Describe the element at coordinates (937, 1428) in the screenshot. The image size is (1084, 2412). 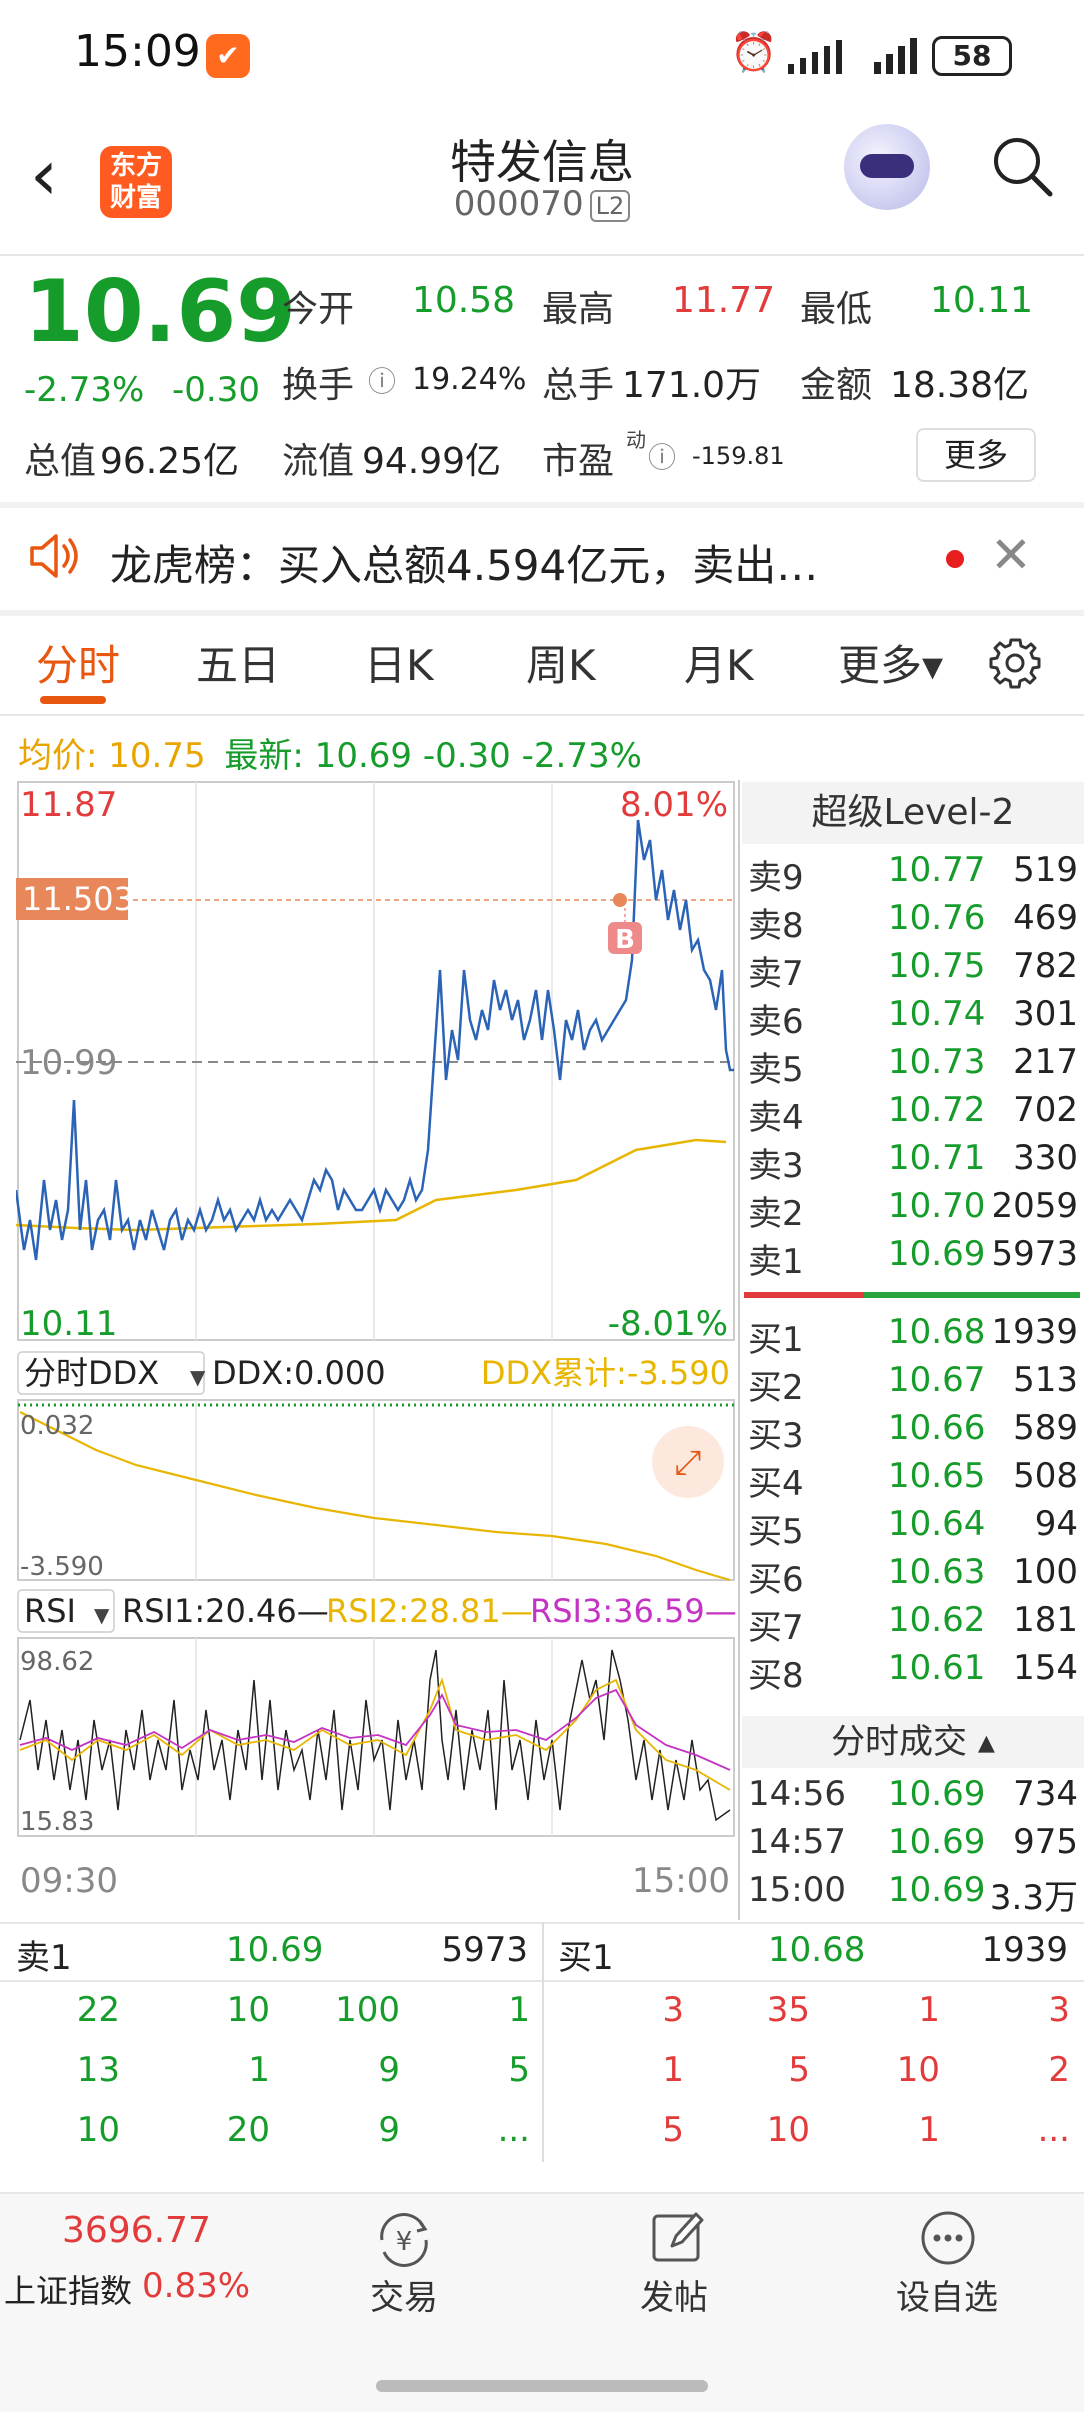
I see `level2-row-price: 10.66` at that location.